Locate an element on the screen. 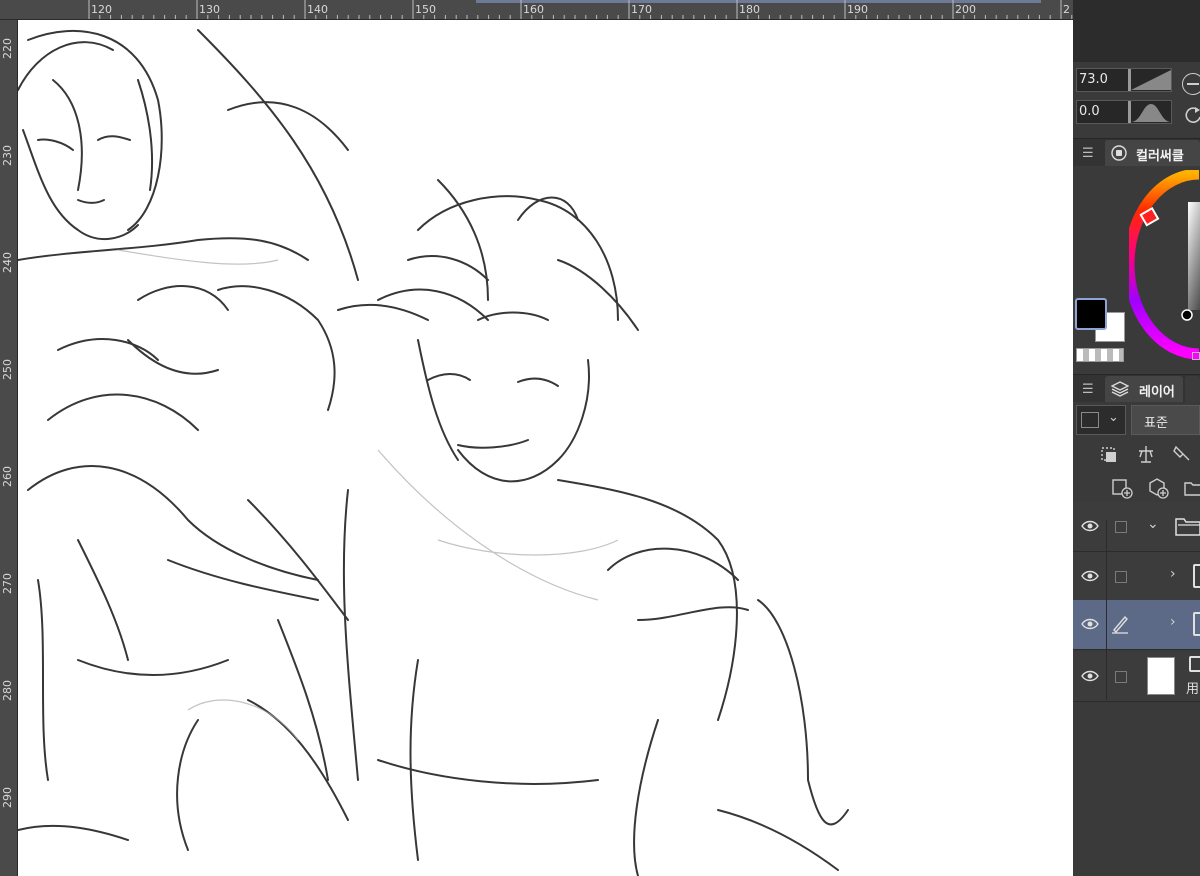 The height and width of the screenshot is (876, 1200). size-ramp is located at coordinates (1151, 80).